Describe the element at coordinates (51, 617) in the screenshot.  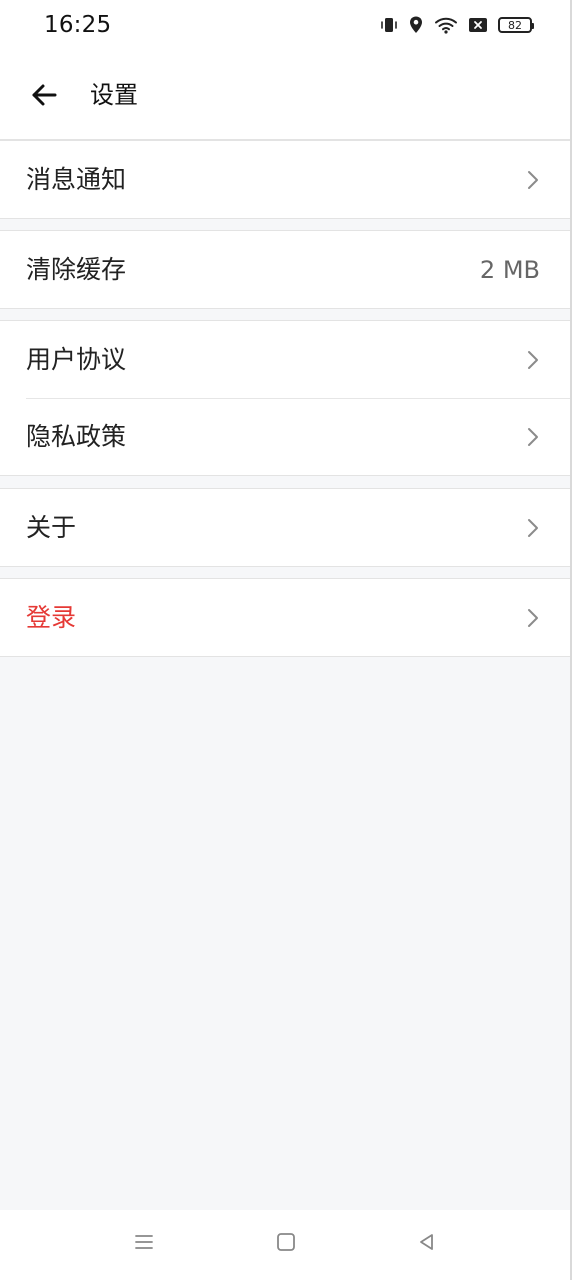
I see `login-label: 登录` at that location.